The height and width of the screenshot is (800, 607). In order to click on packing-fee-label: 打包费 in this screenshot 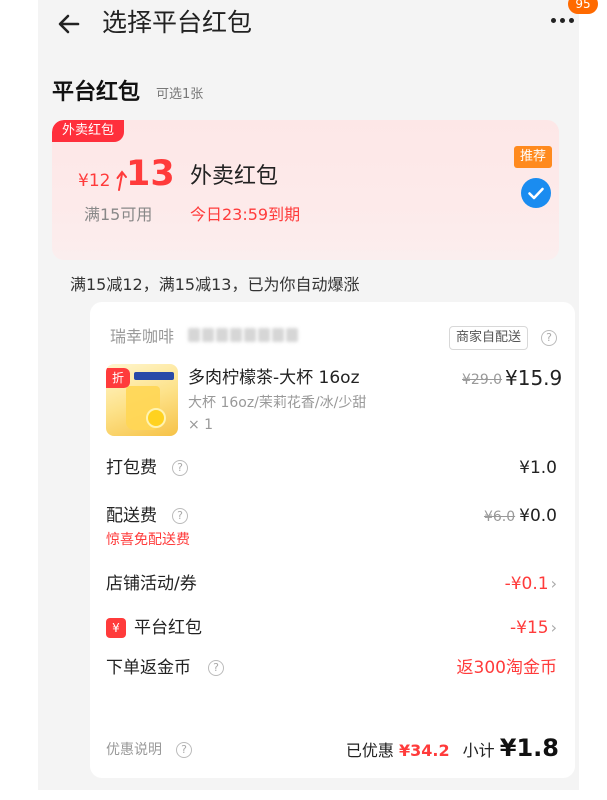, I will do `click(131, 468)`.